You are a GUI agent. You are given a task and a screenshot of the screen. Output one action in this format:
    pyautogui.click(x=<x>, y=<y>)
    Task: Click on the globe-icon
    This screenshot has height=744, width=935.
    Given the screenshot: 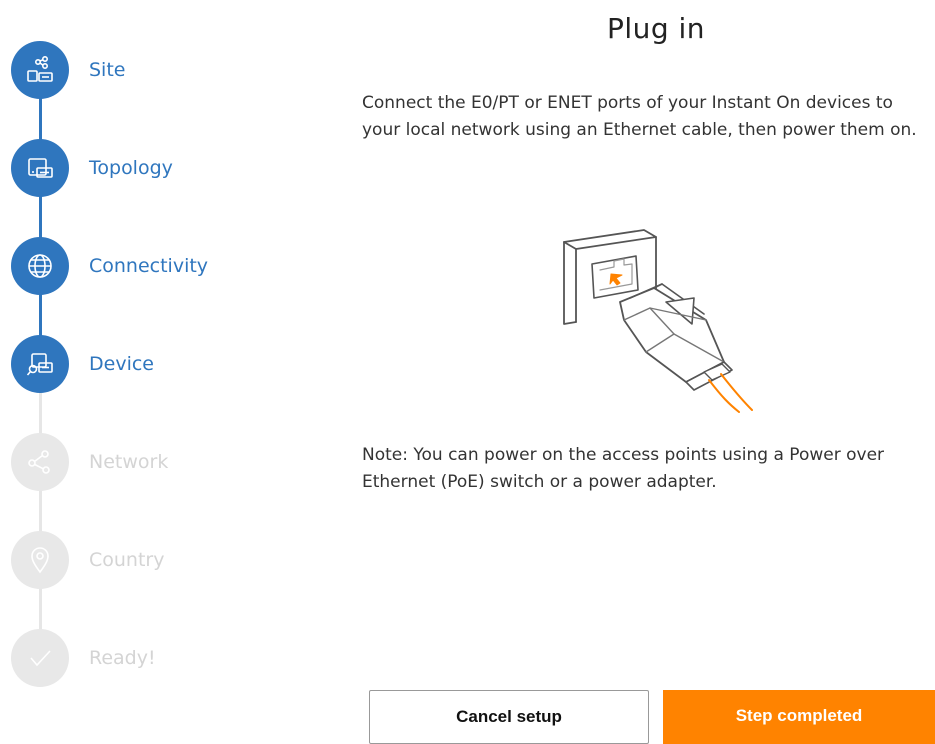 What is the action you would take?
    pyautogui.click(x=40, y=266)
    